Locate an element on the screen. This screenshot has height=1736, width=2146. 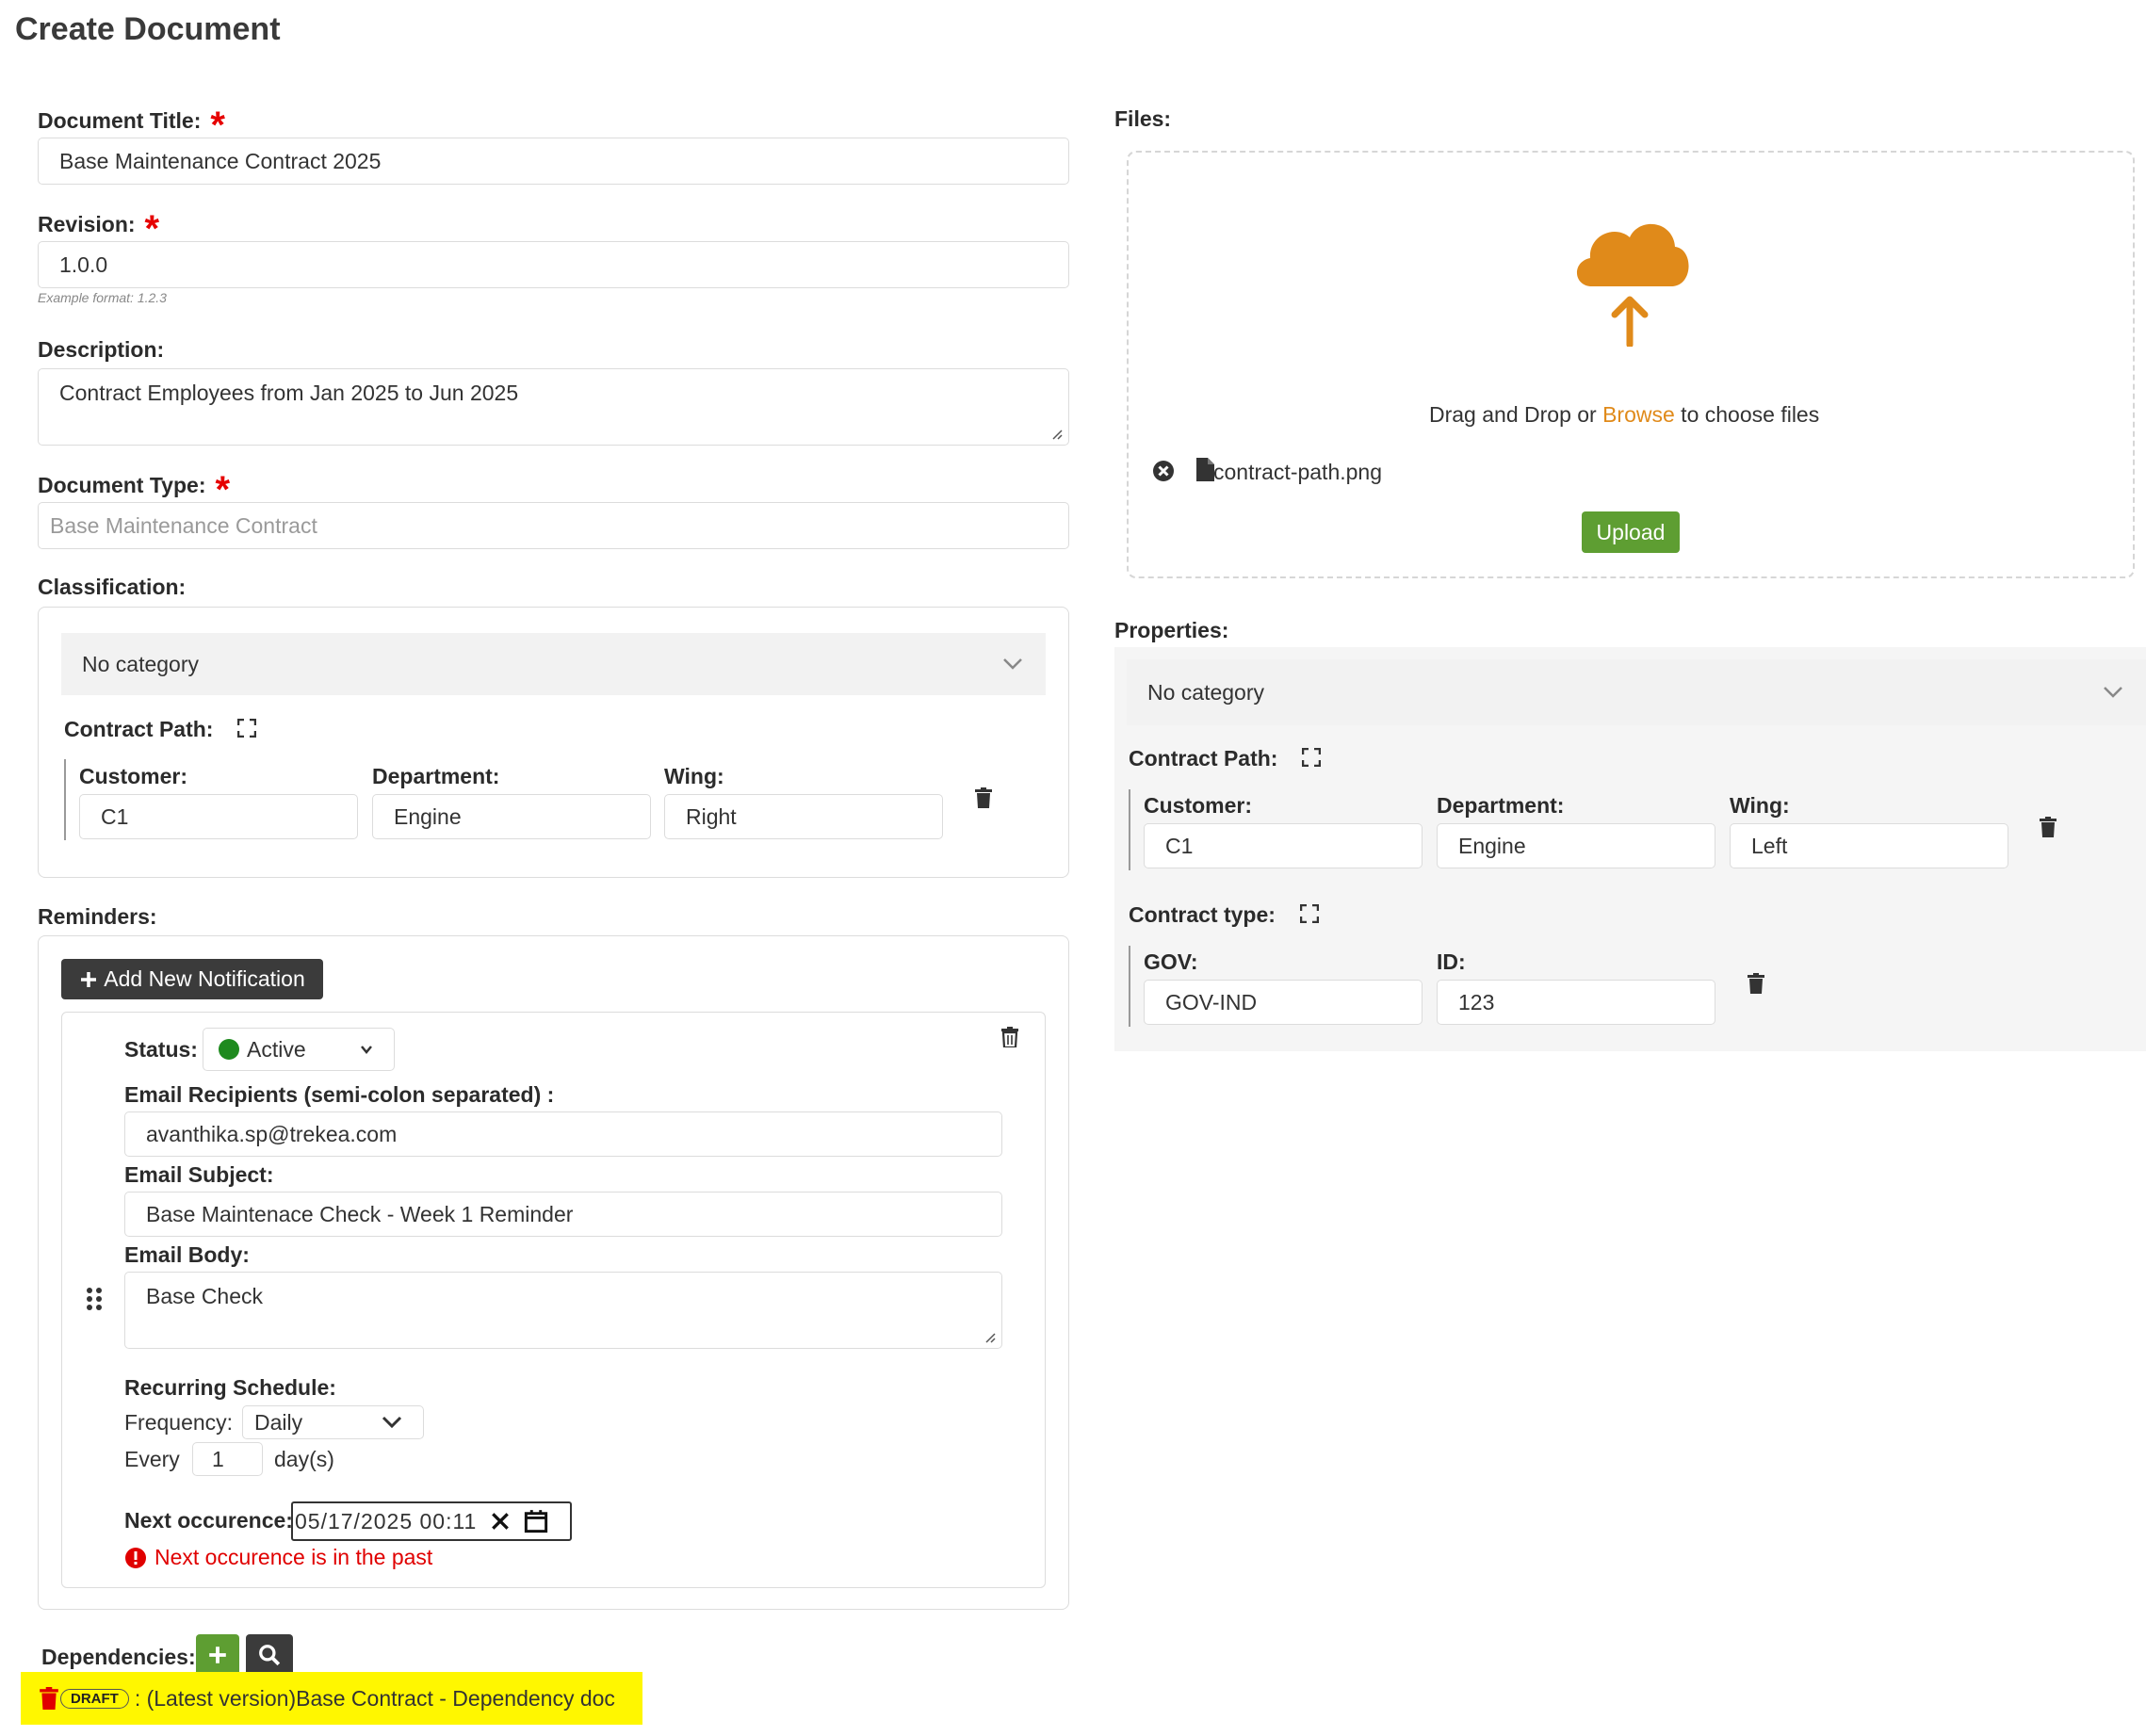
error-icon is located at coordinates (136, 1557).